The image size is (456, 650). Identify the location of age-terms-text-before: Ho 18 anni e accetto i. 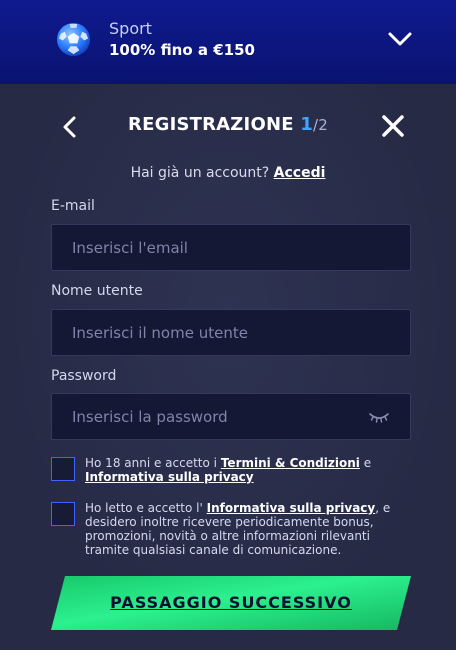
(151, 463).